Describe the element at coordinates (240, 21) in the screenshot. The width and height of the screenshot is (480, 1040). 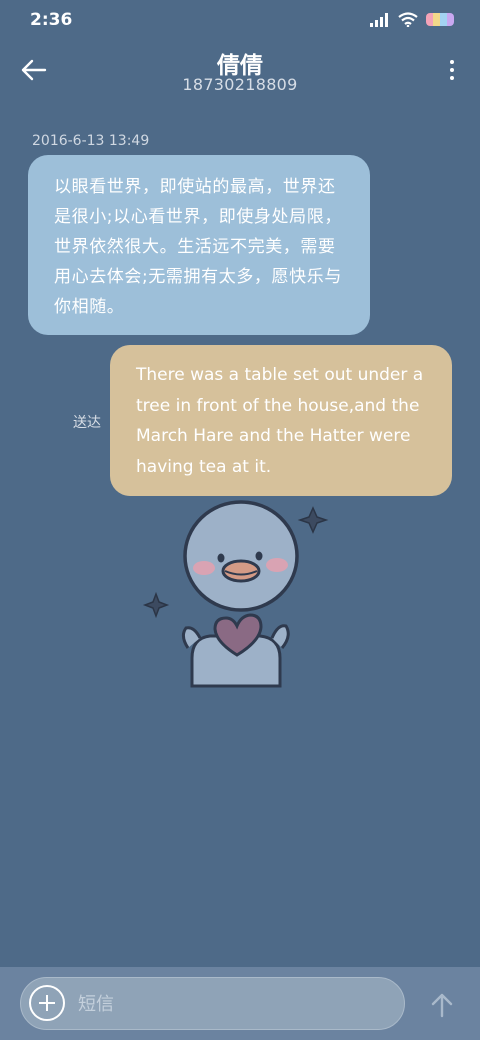
I see `status-bar: 2:36` at that location.